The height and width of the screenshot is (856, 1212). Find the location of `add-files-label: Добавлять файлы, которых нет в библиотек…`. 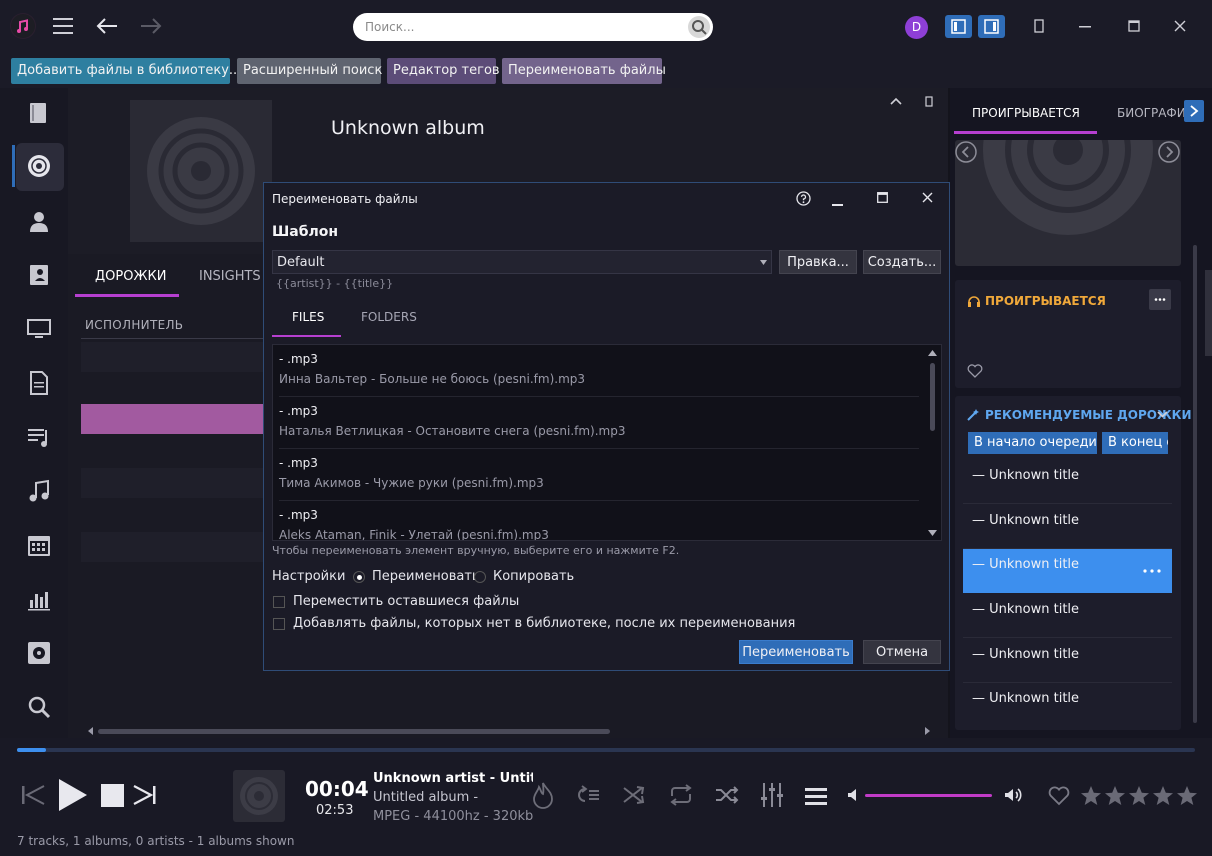

add-files-label: Добавлять файлы, которых нет в библиотек… is located at coordinates (544, 623).